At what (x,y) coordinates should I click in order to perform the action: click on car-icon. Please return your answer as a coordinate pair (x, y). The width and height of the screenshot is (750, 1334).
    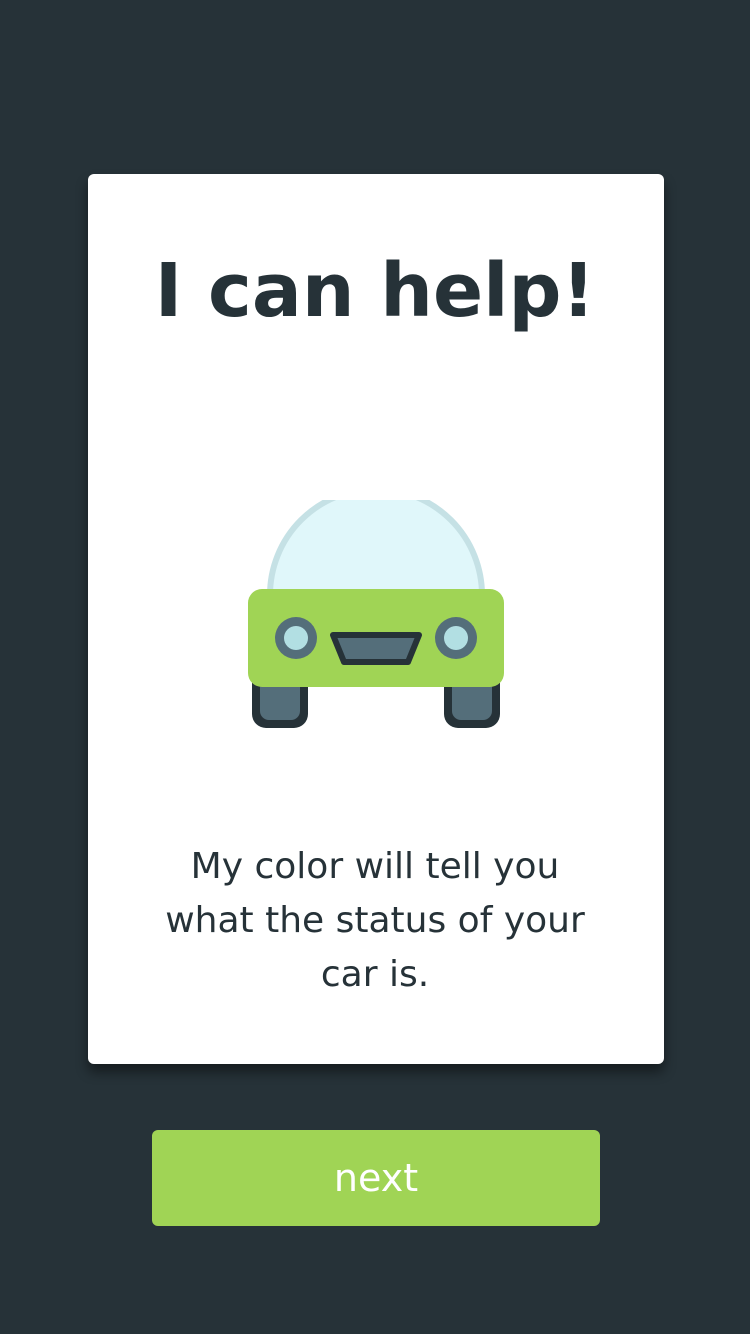
    Looking at the image, I should click on (376, 614).